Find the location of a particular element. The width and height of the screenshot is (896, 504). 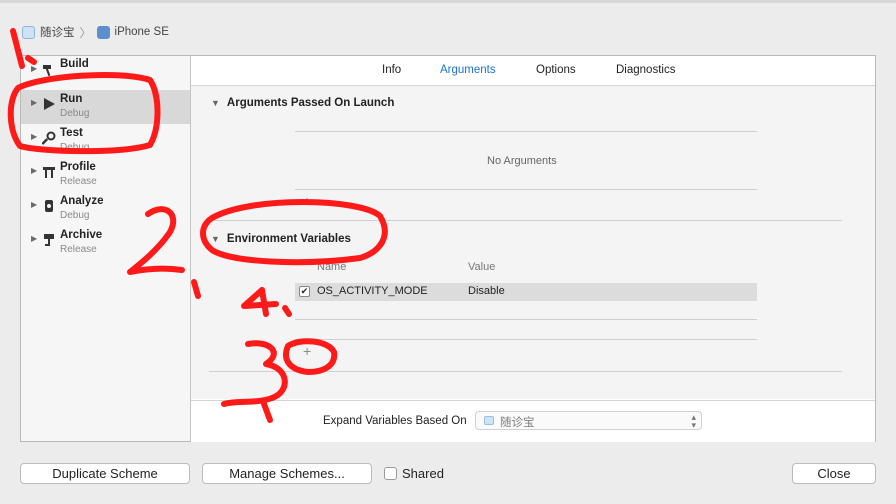

shared-checkbox is located at coordinates (390, 473).